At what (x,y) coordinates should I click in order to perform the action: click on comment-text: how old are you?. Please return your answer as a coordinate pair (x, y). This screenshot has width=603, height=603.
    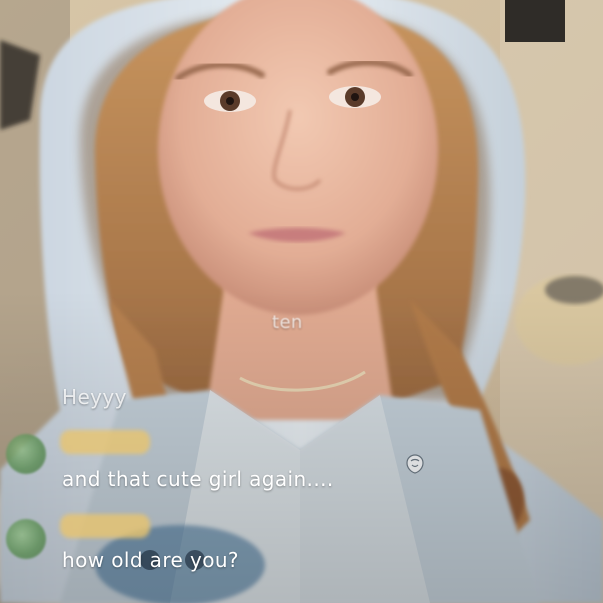
    Looking at the image, I should click on (150, 560).